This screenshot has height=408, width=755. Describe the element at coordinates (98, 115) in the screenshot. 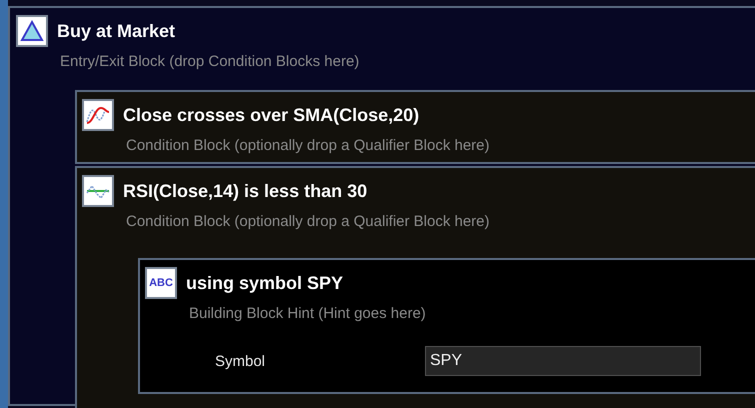

I see `crossing-lines-icon` at that location.